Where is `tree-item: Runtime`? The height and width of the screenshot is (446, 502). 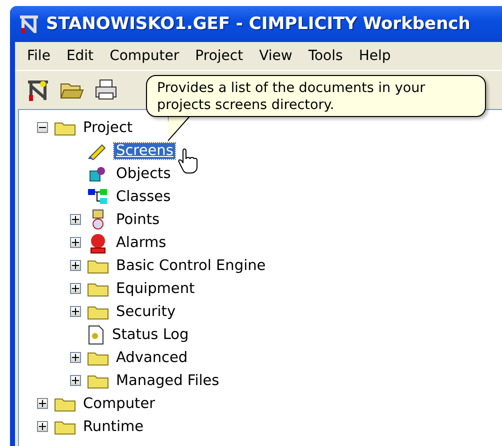
tree-item: Runtime is located at coordinates (113, 426).